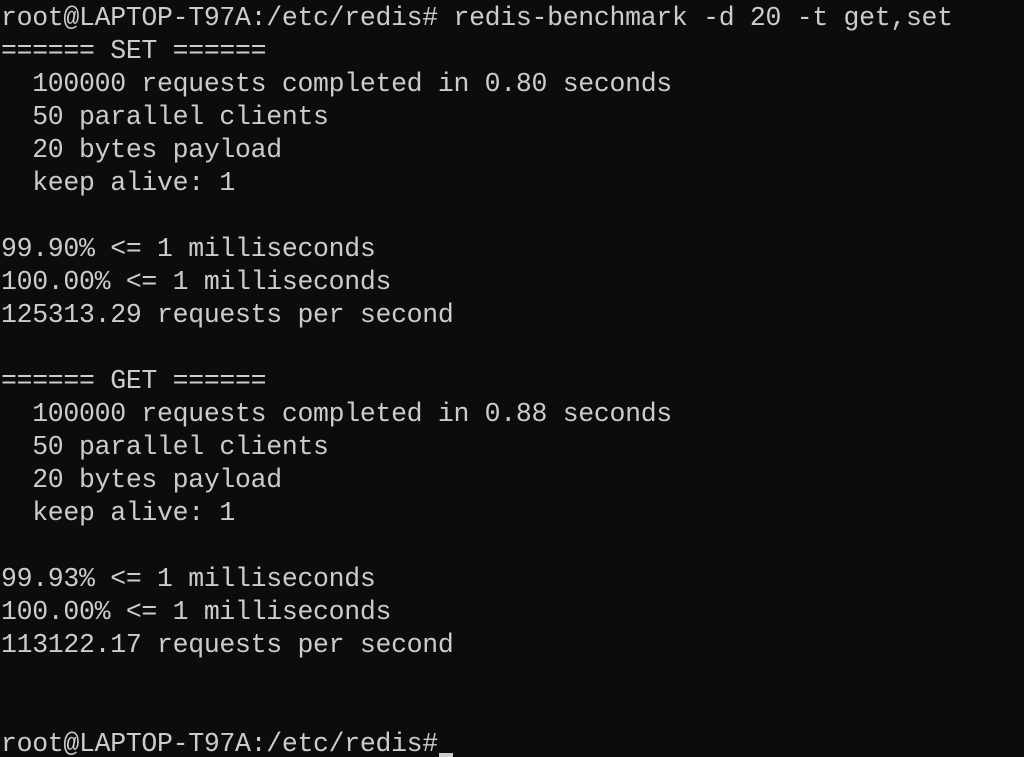 This screenshot has width=1024, height=757. What do you see at coordinates (219, 743) in the screenshot?
I see `shell-prompt: root@LAPTOP-T97A:/etc/redis#` at bounding box center [219, 743].